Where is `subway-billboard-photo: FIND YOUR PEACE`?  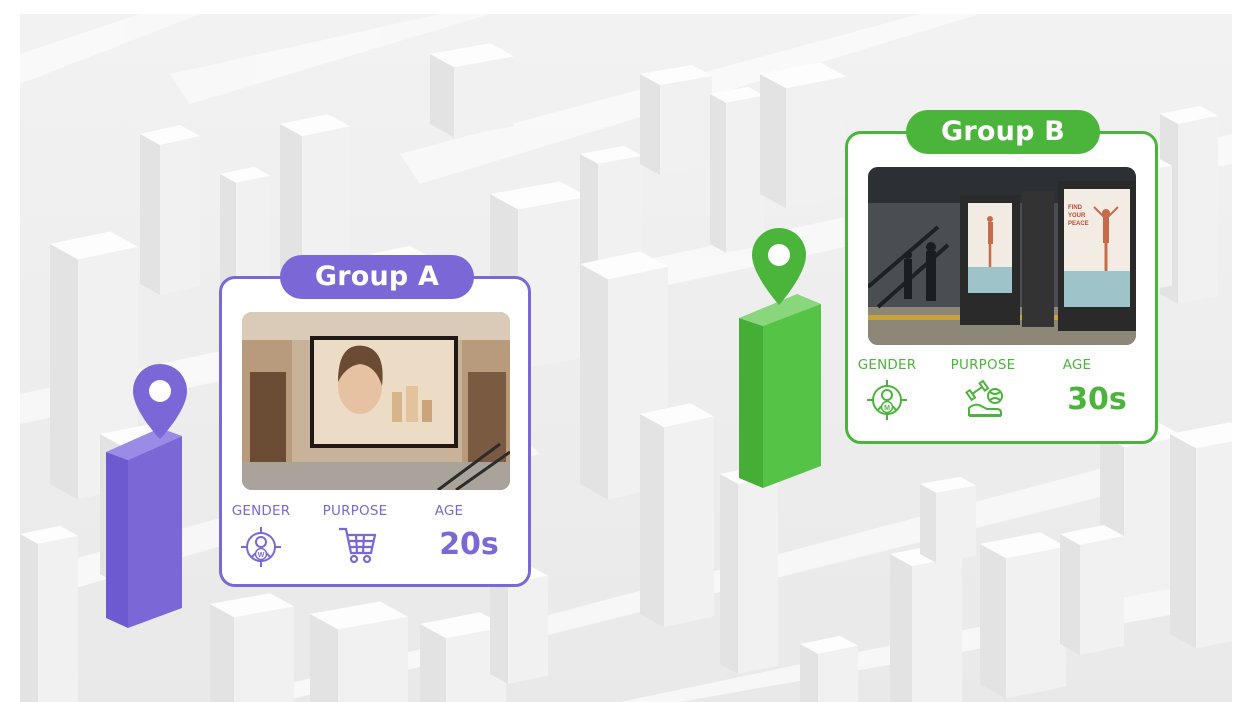
subway-billboard-photo: FIND YOUR PEACE is located at coordinates (1002, 256).